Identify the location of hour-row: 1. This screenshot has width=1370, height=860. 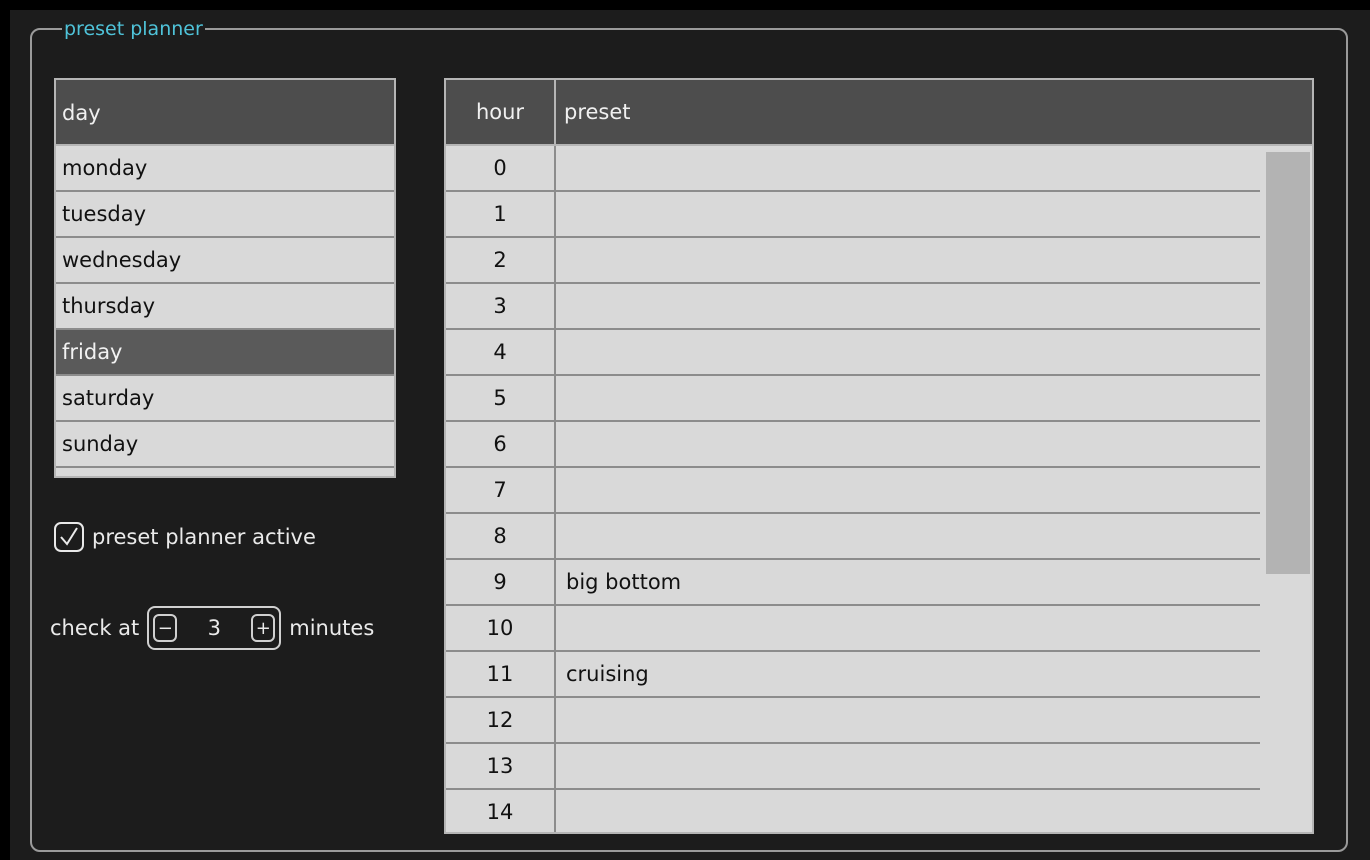
(853, 215).